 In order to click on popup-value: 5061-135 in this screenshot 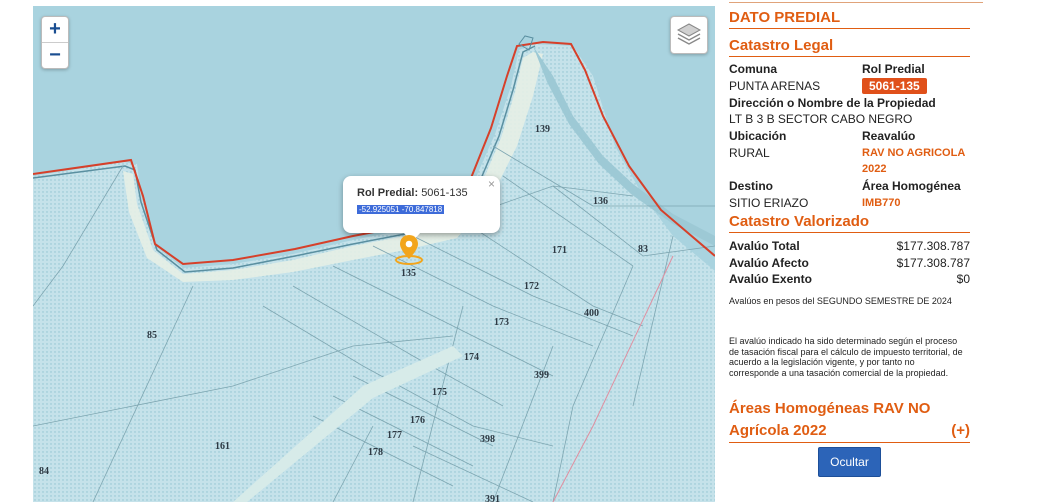, I will do `click(444, 193)`.